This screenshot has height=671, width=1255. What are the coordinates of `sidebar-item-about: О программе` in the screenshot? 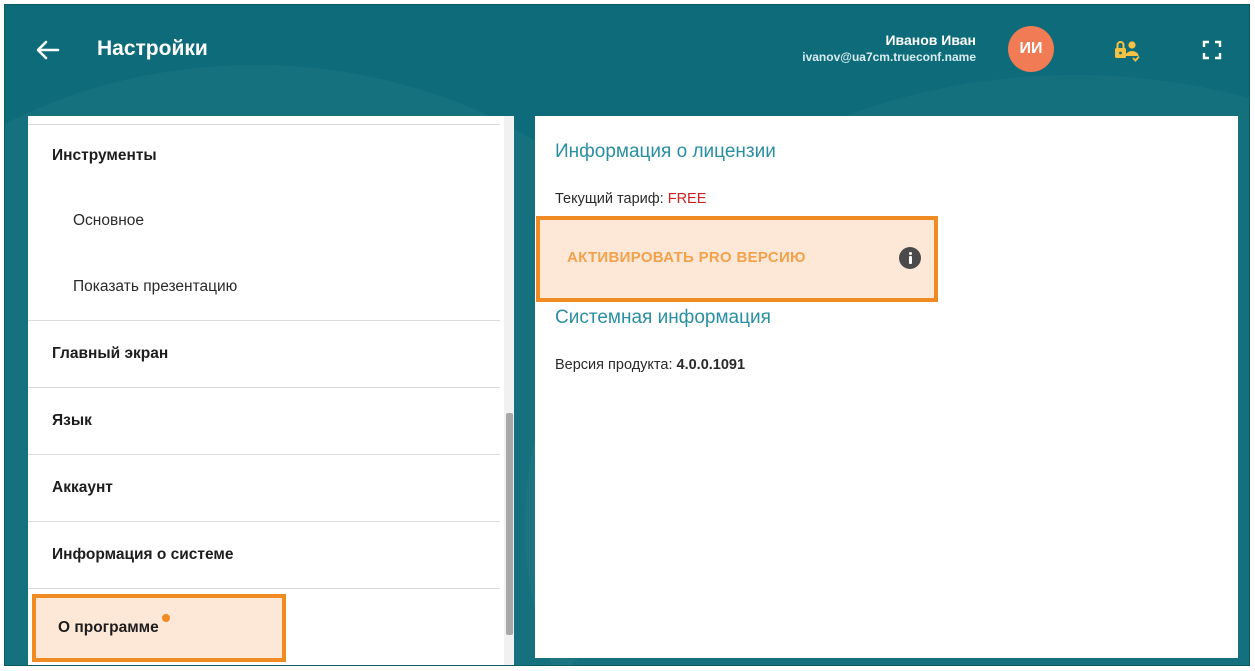 It's located at (264, 628).